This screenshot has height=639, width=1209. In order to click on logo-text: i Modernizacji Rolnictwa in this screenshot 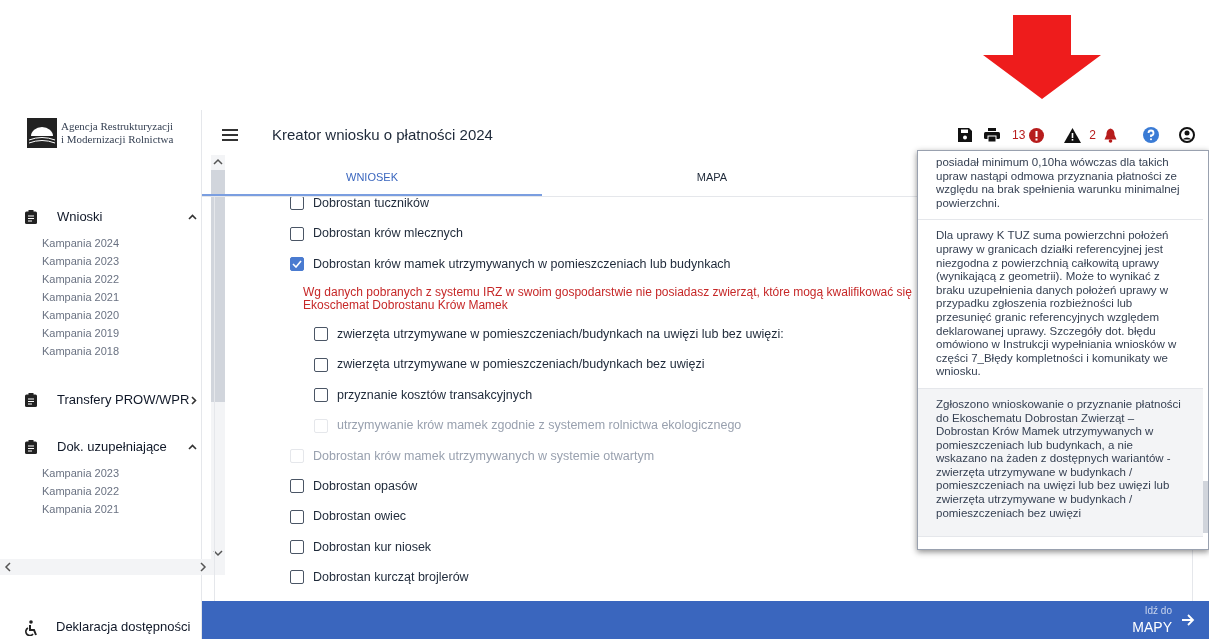, I will do `click(117, 139)`.